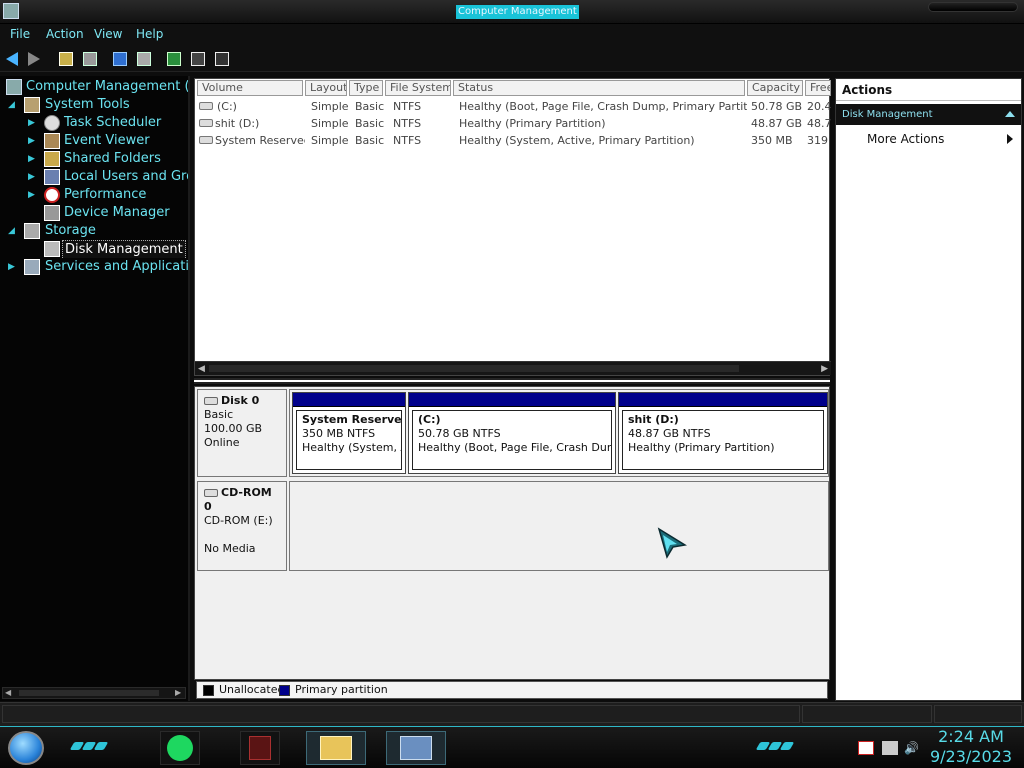 The height and width of the screenshot is (768, 1024). Describe the element at coordinates (1010, 114) in the screenshot. I see `collapse-caret-icon` at that location.